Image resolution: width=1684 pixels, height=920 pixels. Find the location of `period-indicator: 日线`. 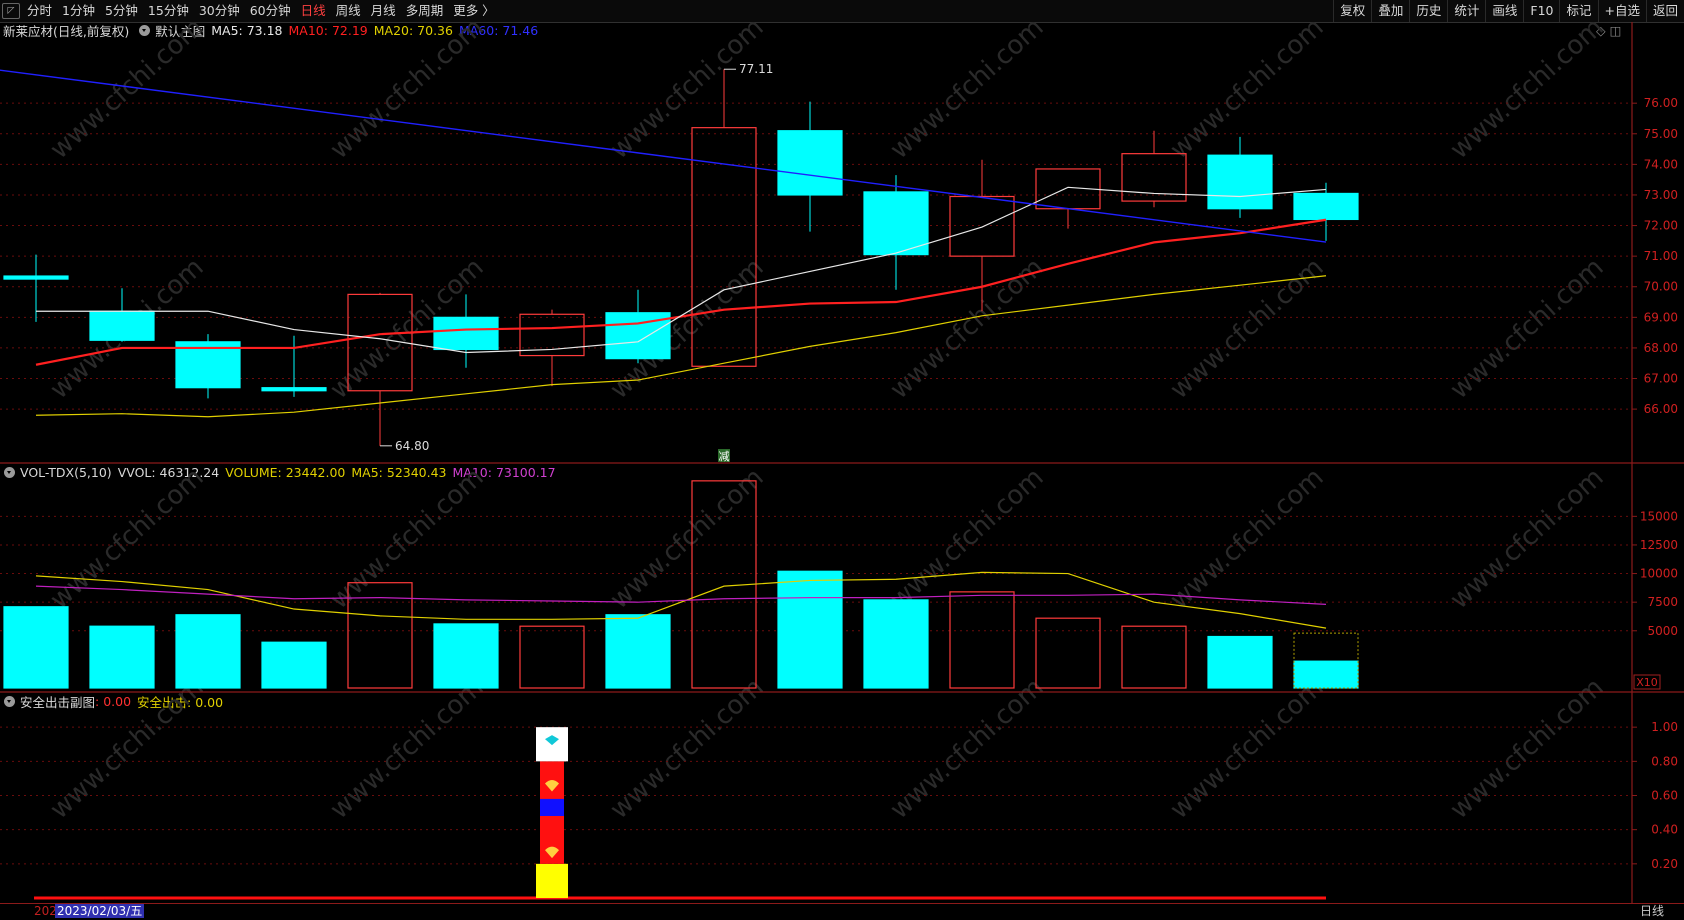

period-indicator: 日线 is located at coordinates (1652, 911).